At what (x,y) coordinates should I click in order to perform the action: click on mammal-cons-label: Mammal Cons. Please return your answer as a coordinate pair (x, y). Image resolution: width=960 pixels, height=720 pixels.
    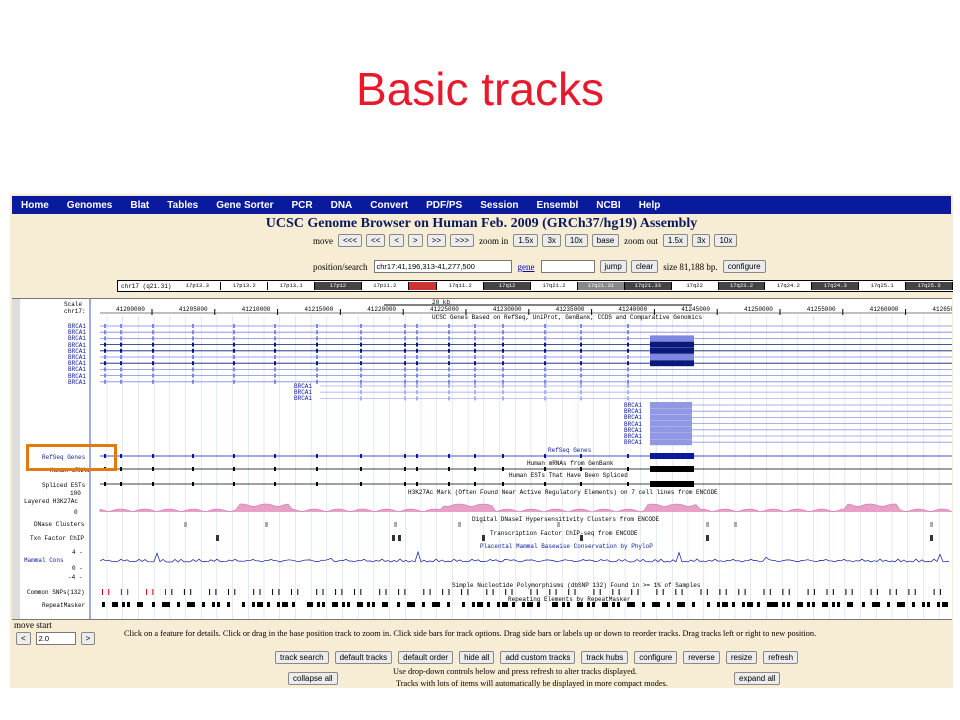
    Looking at the image, I should click on (44, 560).